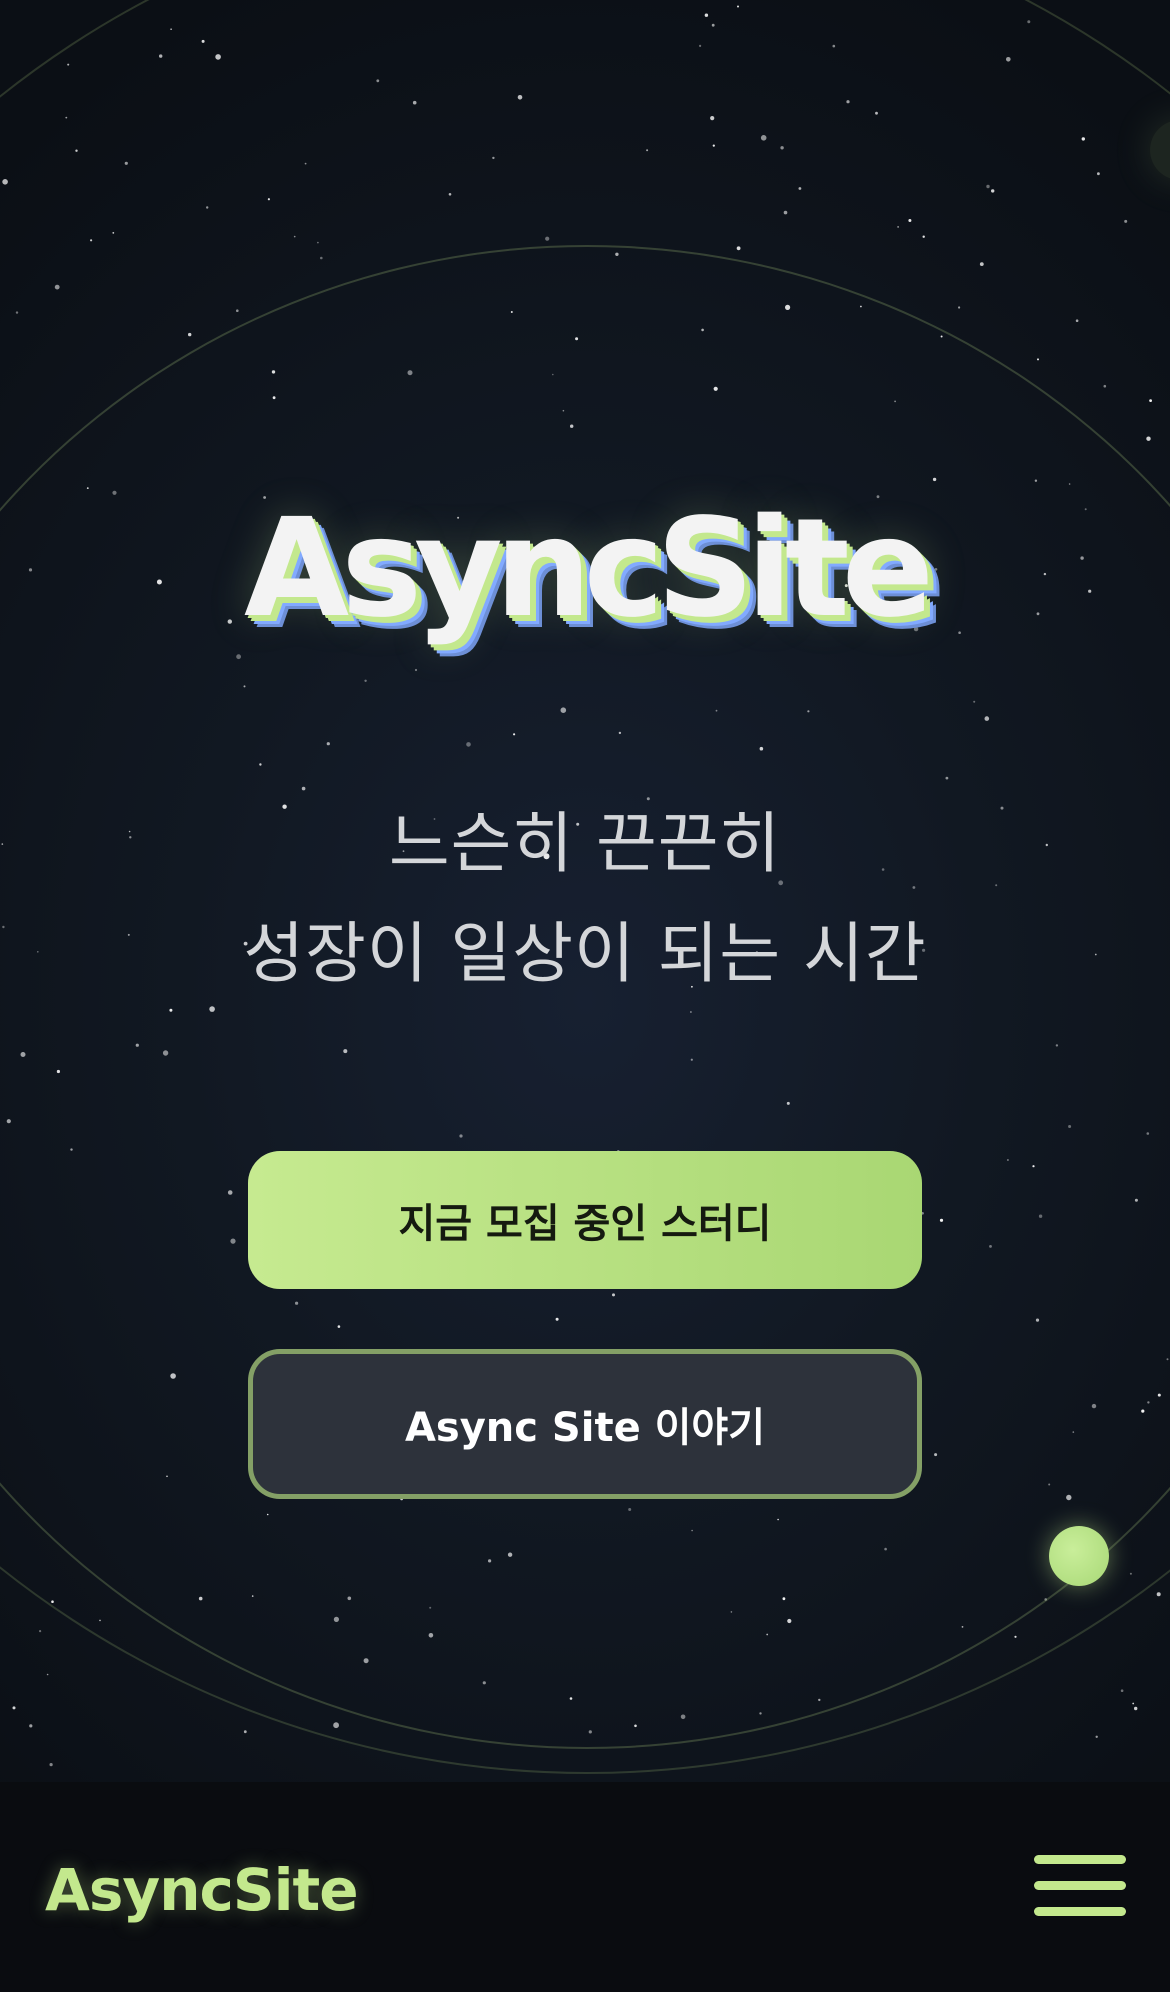  I want to click on menu-line-bottom, so click(1080, 1911).